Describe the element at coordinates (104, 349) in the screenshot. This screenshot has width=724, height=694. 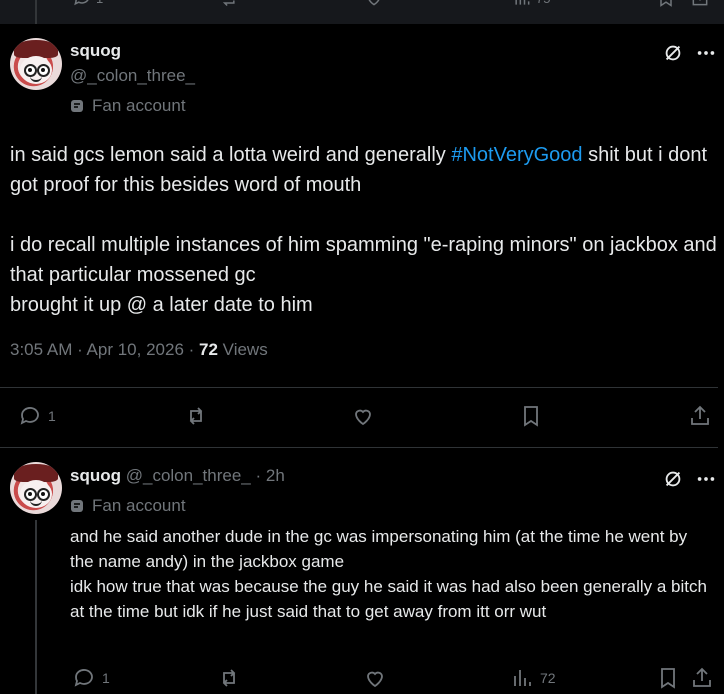
I see `timestamp: 3:05 AM · Apr 10, 2026 ·` at that location.